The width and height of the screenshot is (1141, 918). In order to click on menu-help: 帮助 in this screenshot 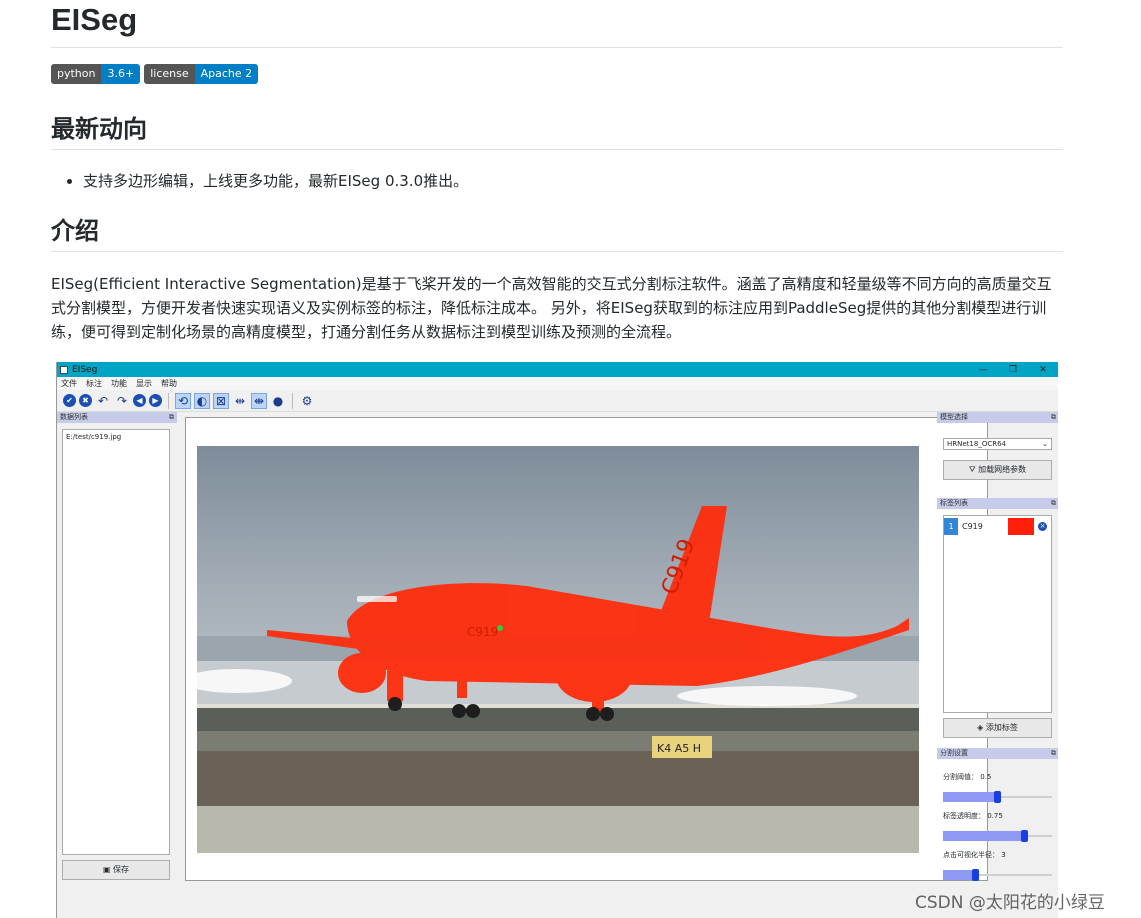, I will do `click(169, 383)`.